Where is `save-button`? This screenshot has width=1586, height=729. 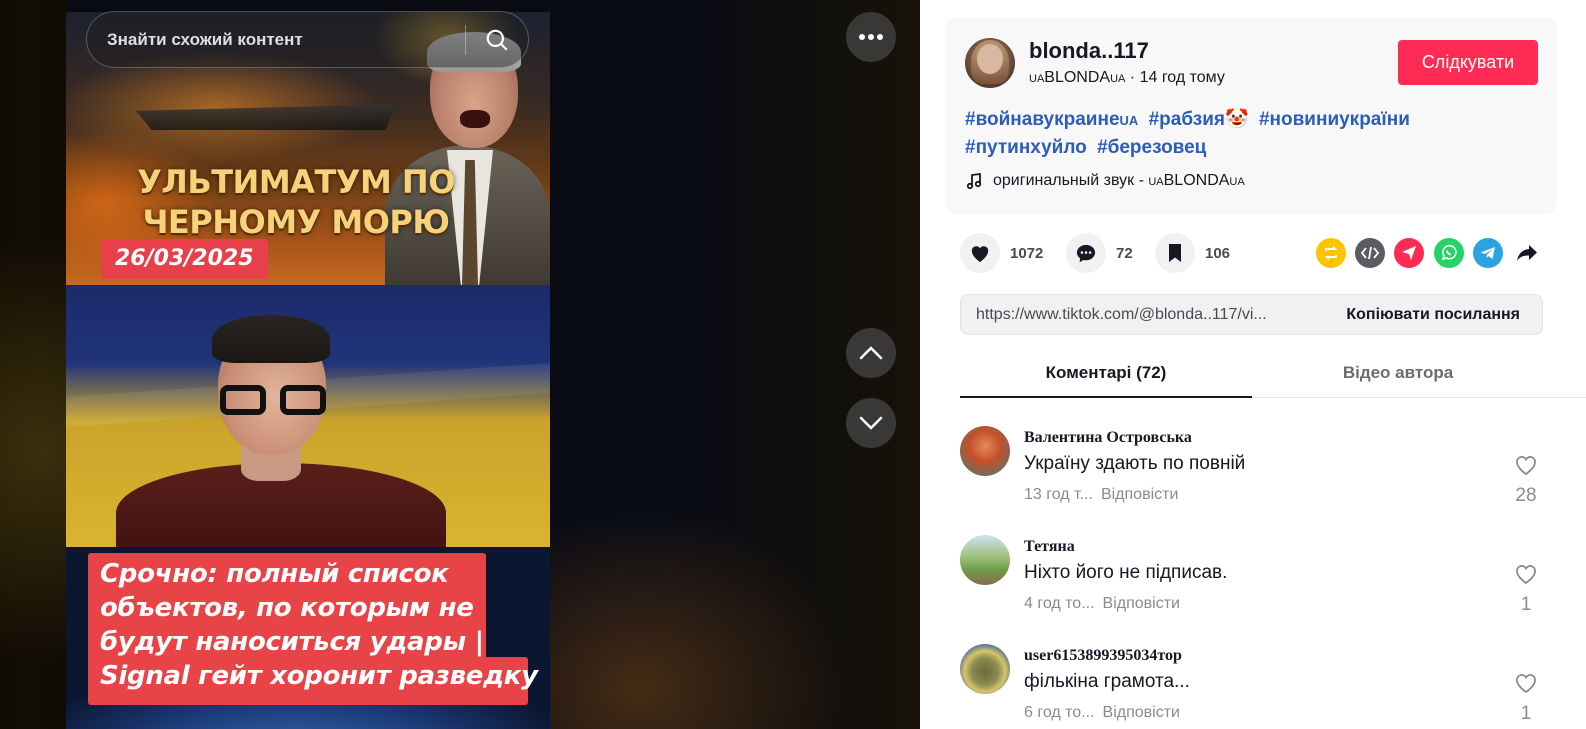 save-button is located at coordinates (1175, 253).